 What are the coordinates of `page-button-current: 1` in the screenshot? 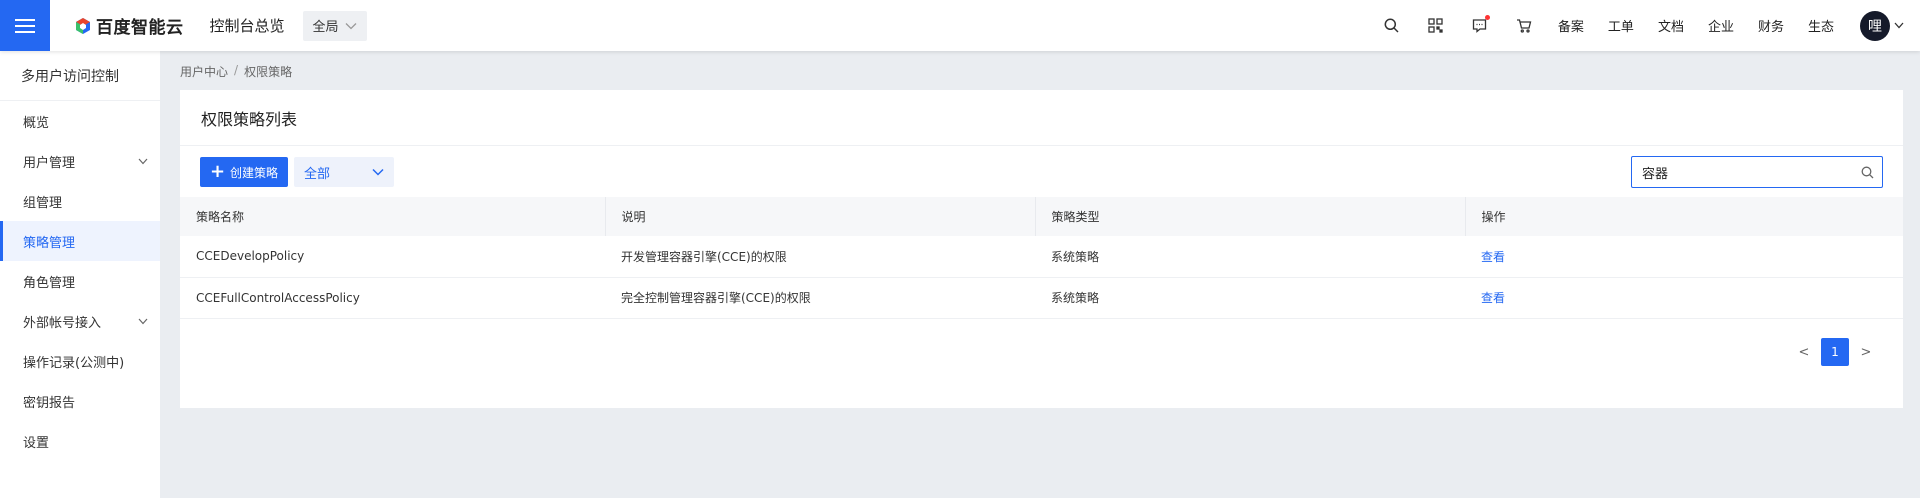 It's located at (1835, 352).